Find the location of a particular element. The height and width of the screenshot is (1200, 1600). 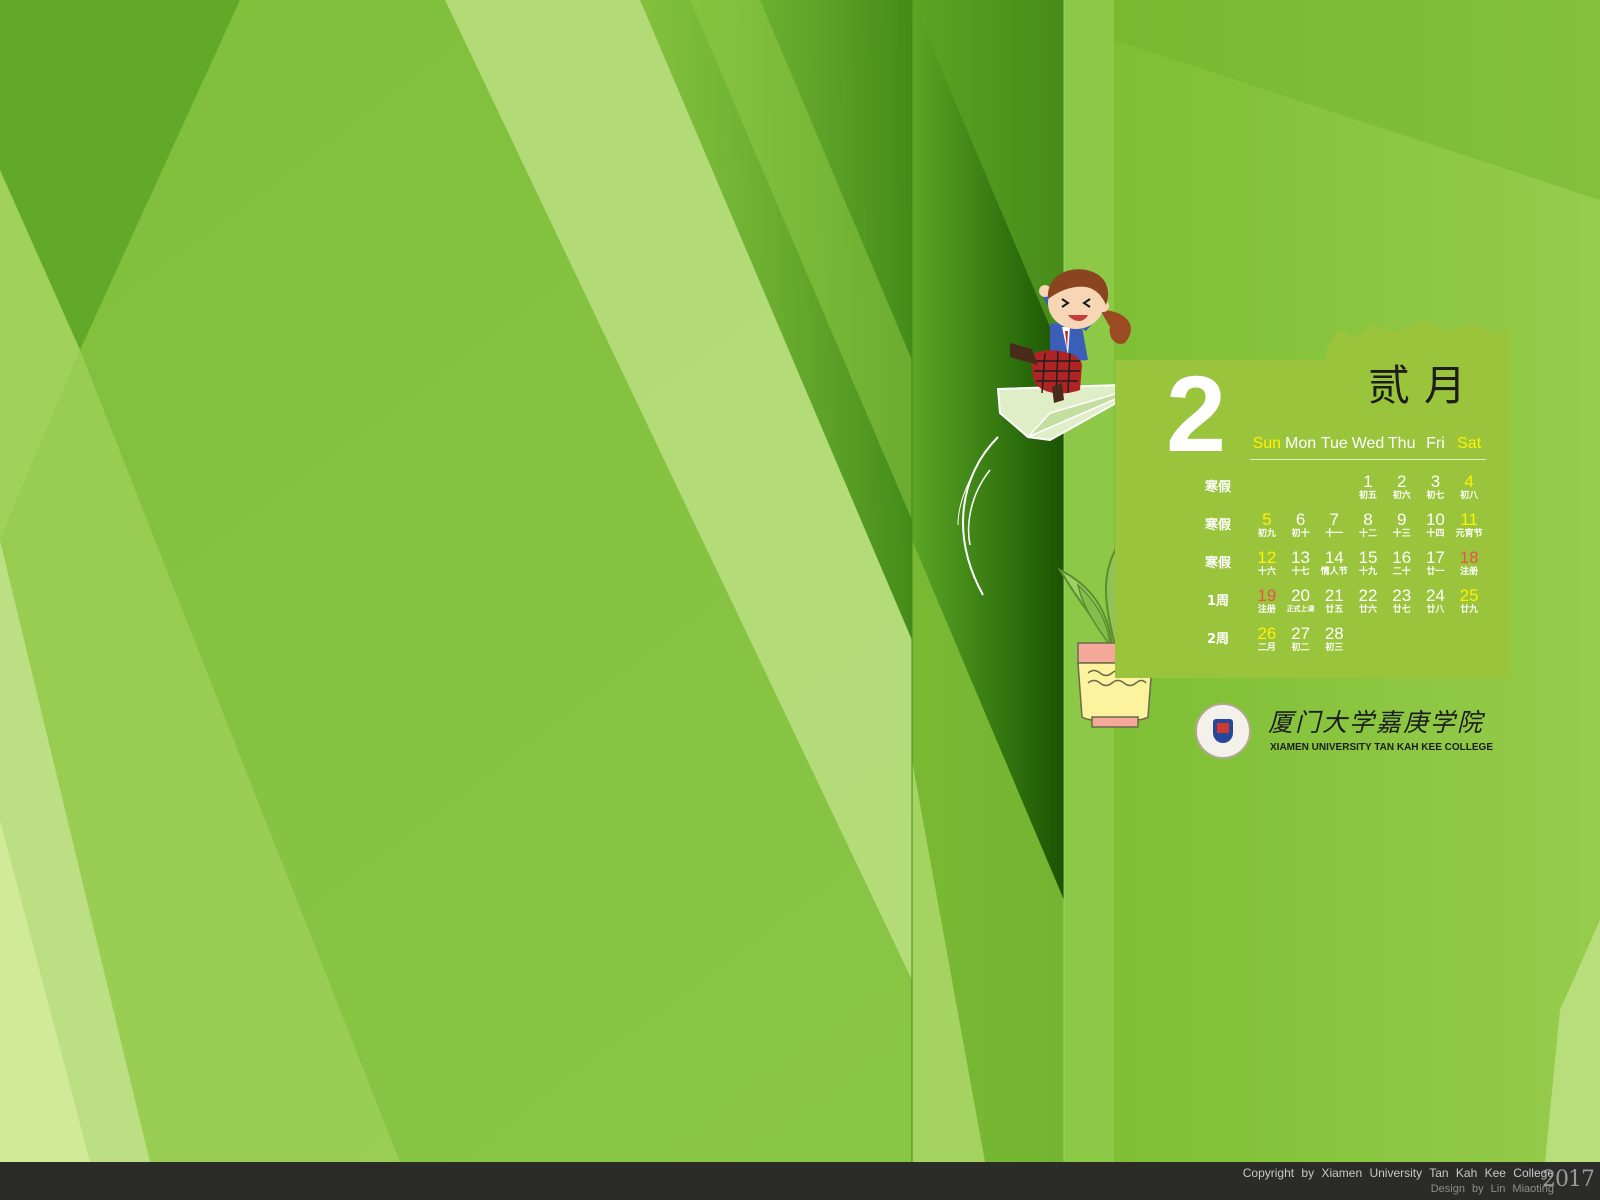

weekday-mon: Mon is located at coordinates (1301, 443).